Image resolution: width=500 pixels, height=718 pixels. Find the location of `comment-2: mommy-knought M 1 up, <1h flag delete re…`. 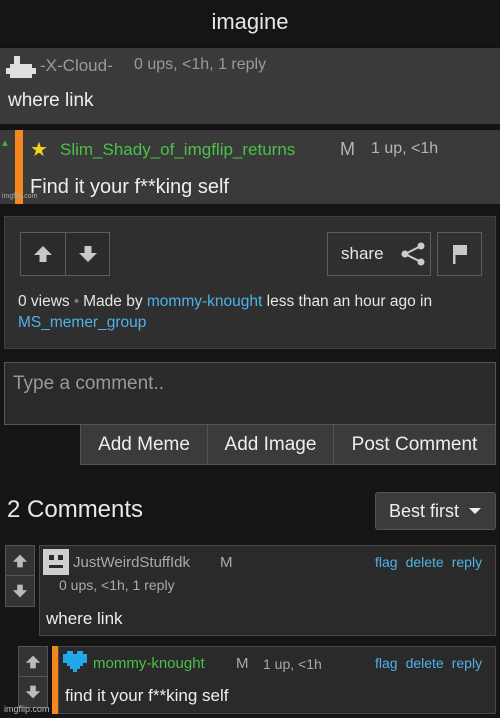

comment-2: mommy-knought M 1 up, <1h flag delete re… is located at coordinates (277, 680).